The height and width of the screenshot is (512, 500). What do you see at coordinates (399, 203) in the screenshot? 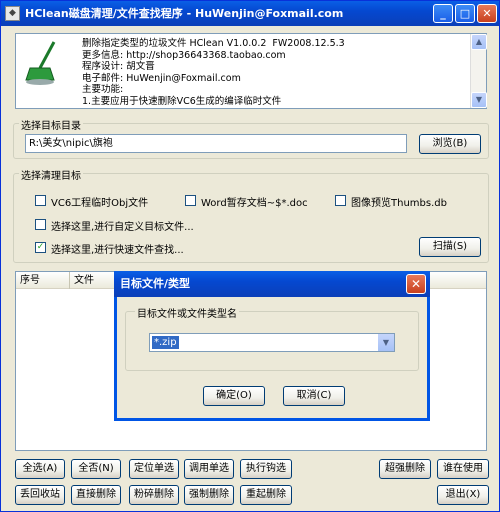
I see `thumbs-db-label: 图像预览Thumbs.db` at bounding box center [399, 203].